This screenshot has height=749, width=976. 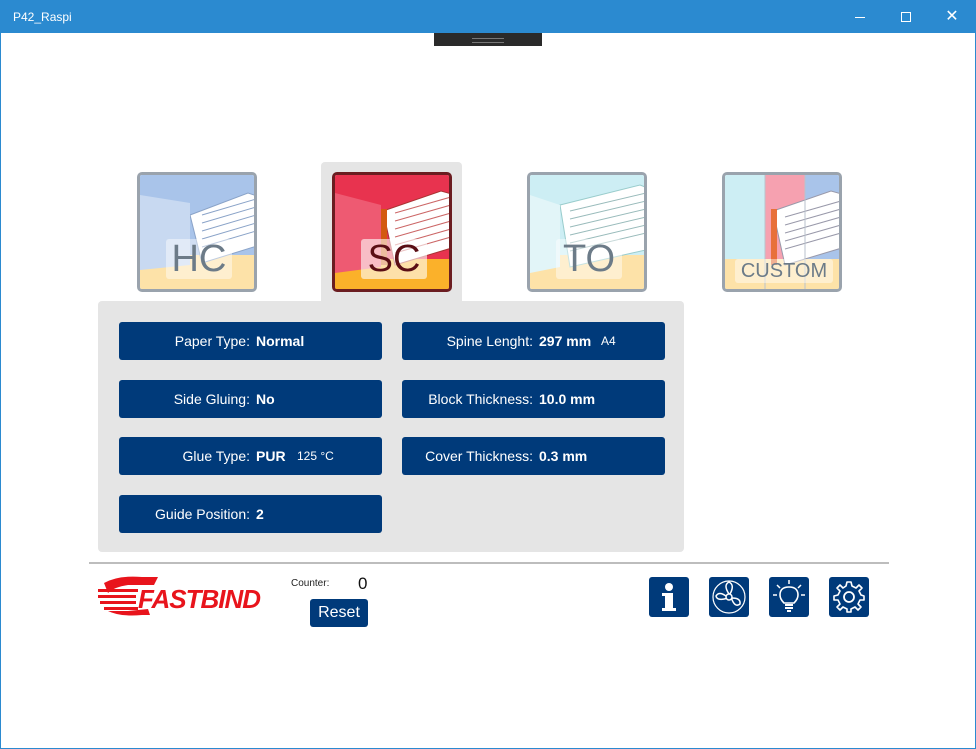 I want to click on info-button, so click(x=669, y=597).